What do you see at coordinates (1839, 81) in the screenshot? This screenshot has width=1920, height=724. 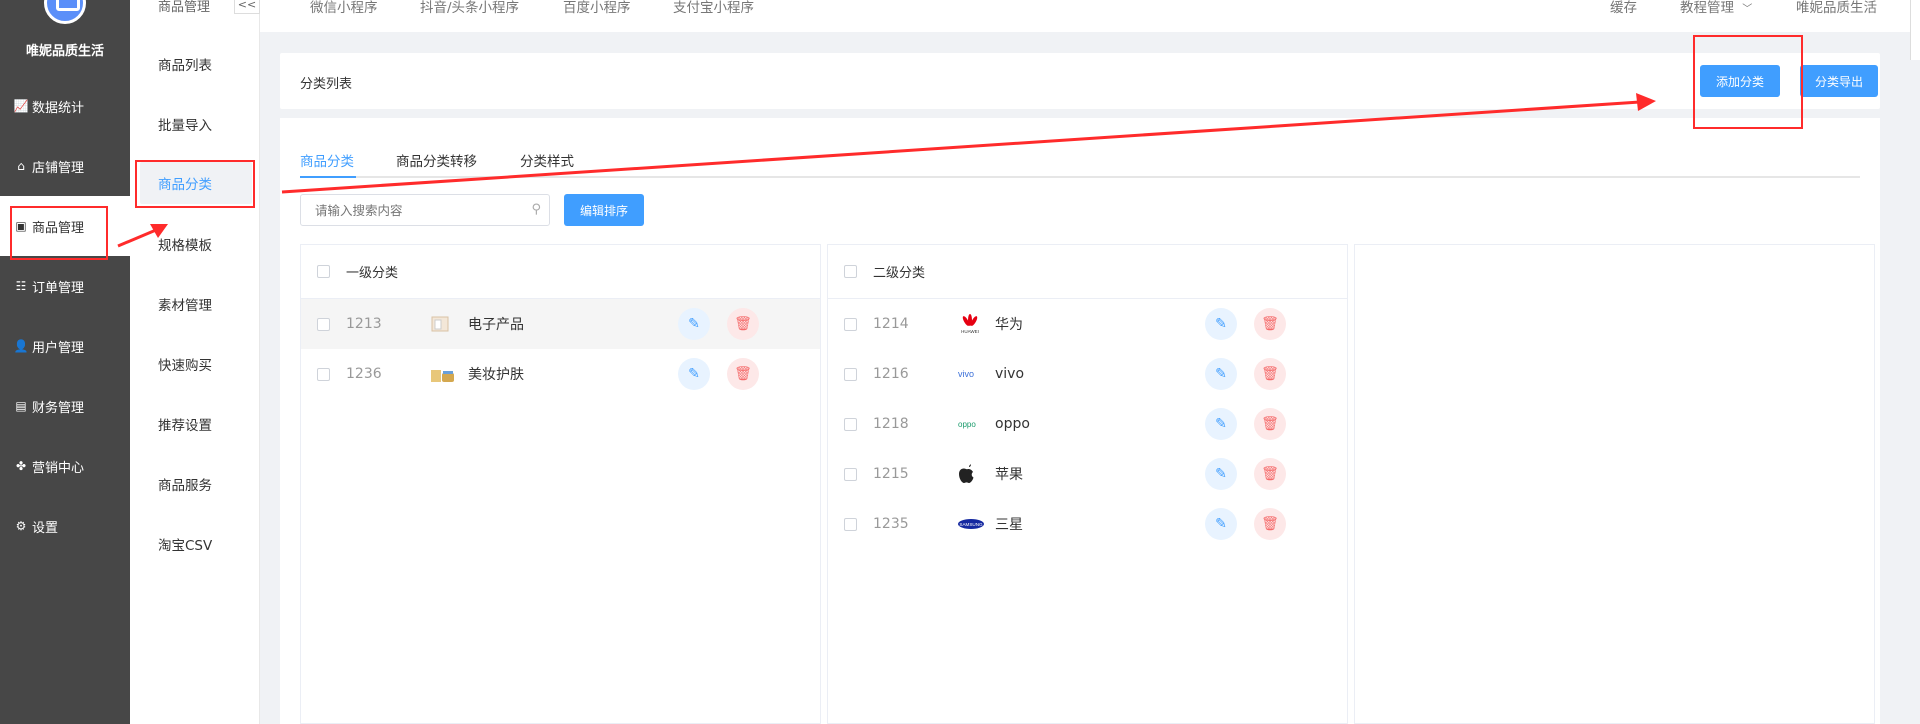 I see `export-category-button: 分类导出` at bounding box center [1839, 81].